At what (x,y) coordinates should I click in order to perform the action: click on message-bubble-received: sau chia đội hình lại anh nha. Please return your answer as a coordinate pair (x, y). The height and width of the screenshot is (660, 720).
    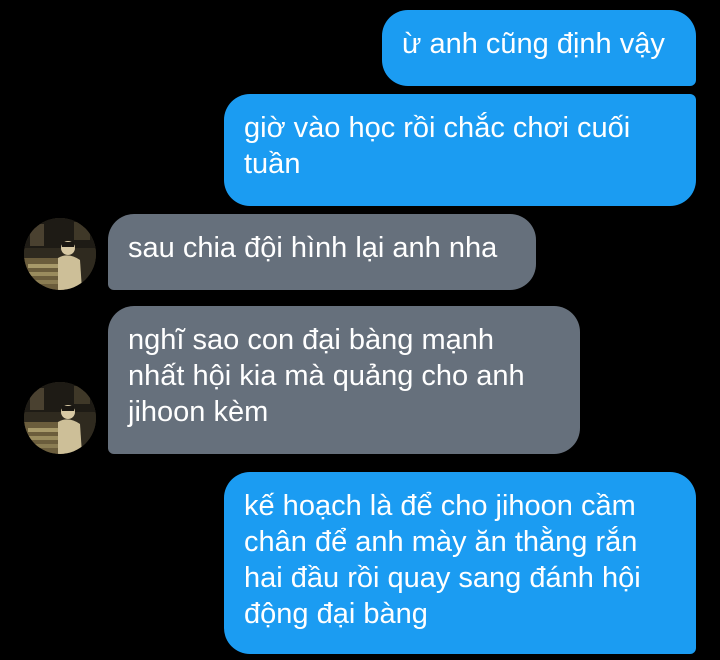
    Looking at the image, I should click on (322, 252).